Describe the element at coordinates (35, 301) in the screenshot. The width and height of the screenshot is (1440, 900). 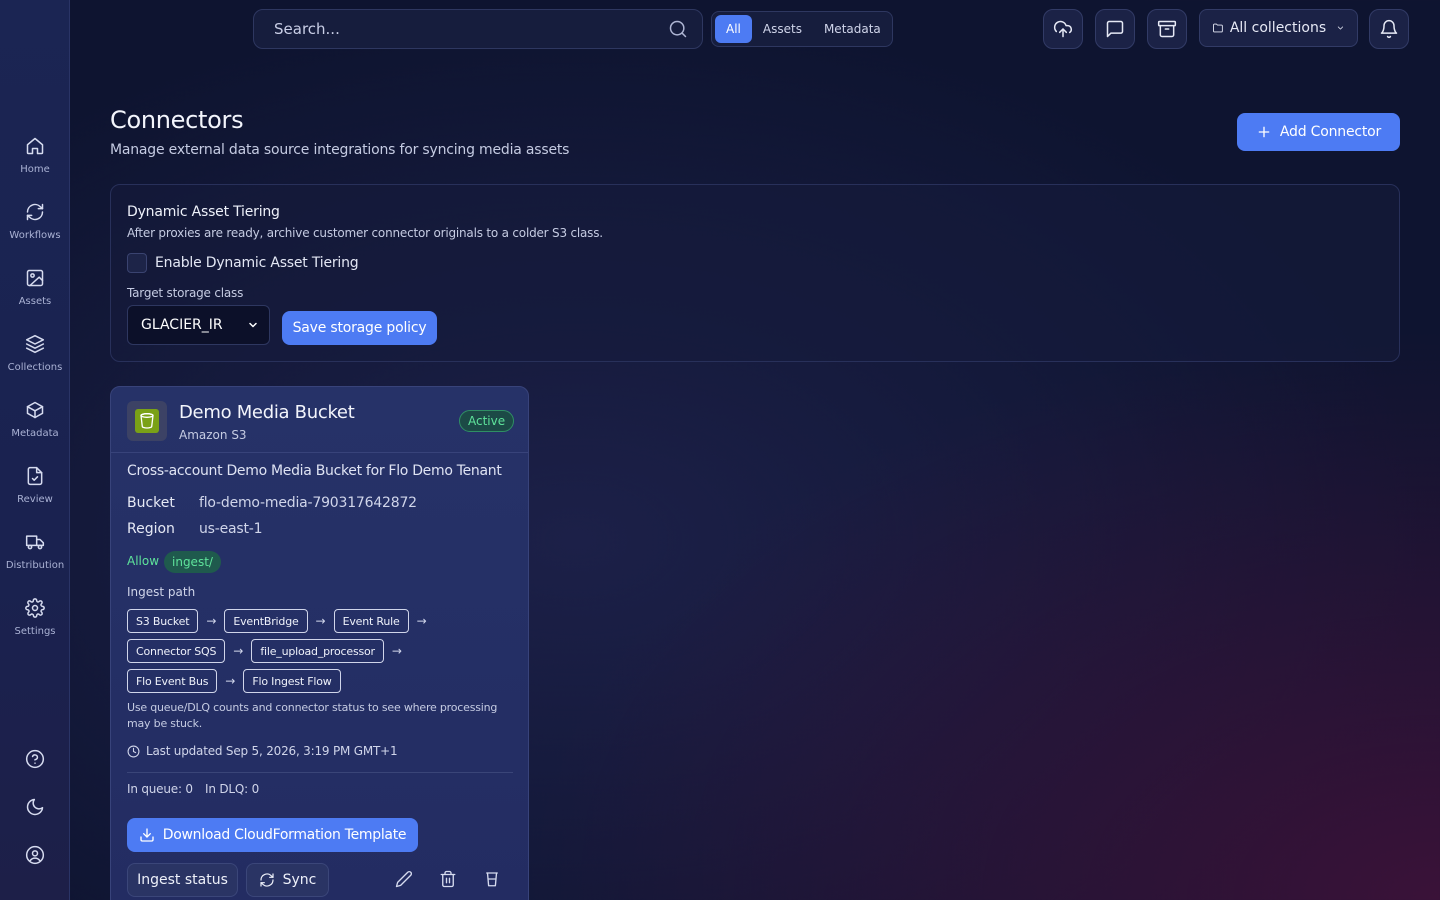
I see `sidebar-item-label: Assets` at that location.